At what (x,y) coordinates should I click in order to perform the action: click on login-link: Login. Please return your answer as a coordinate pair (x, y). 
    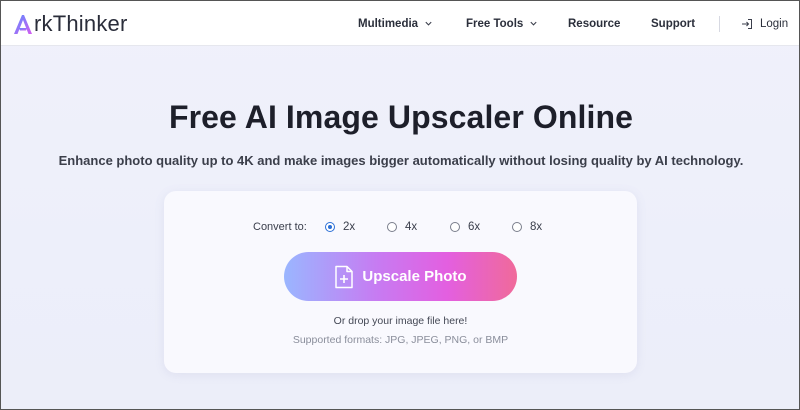
    Looking at the image, I should click on (764, 23).